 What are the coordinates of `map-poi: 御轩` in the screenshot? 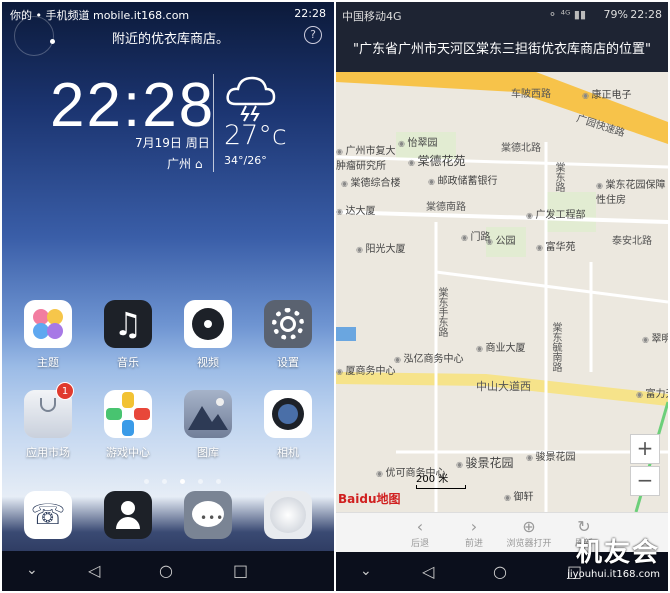 It's located at (519, 495).